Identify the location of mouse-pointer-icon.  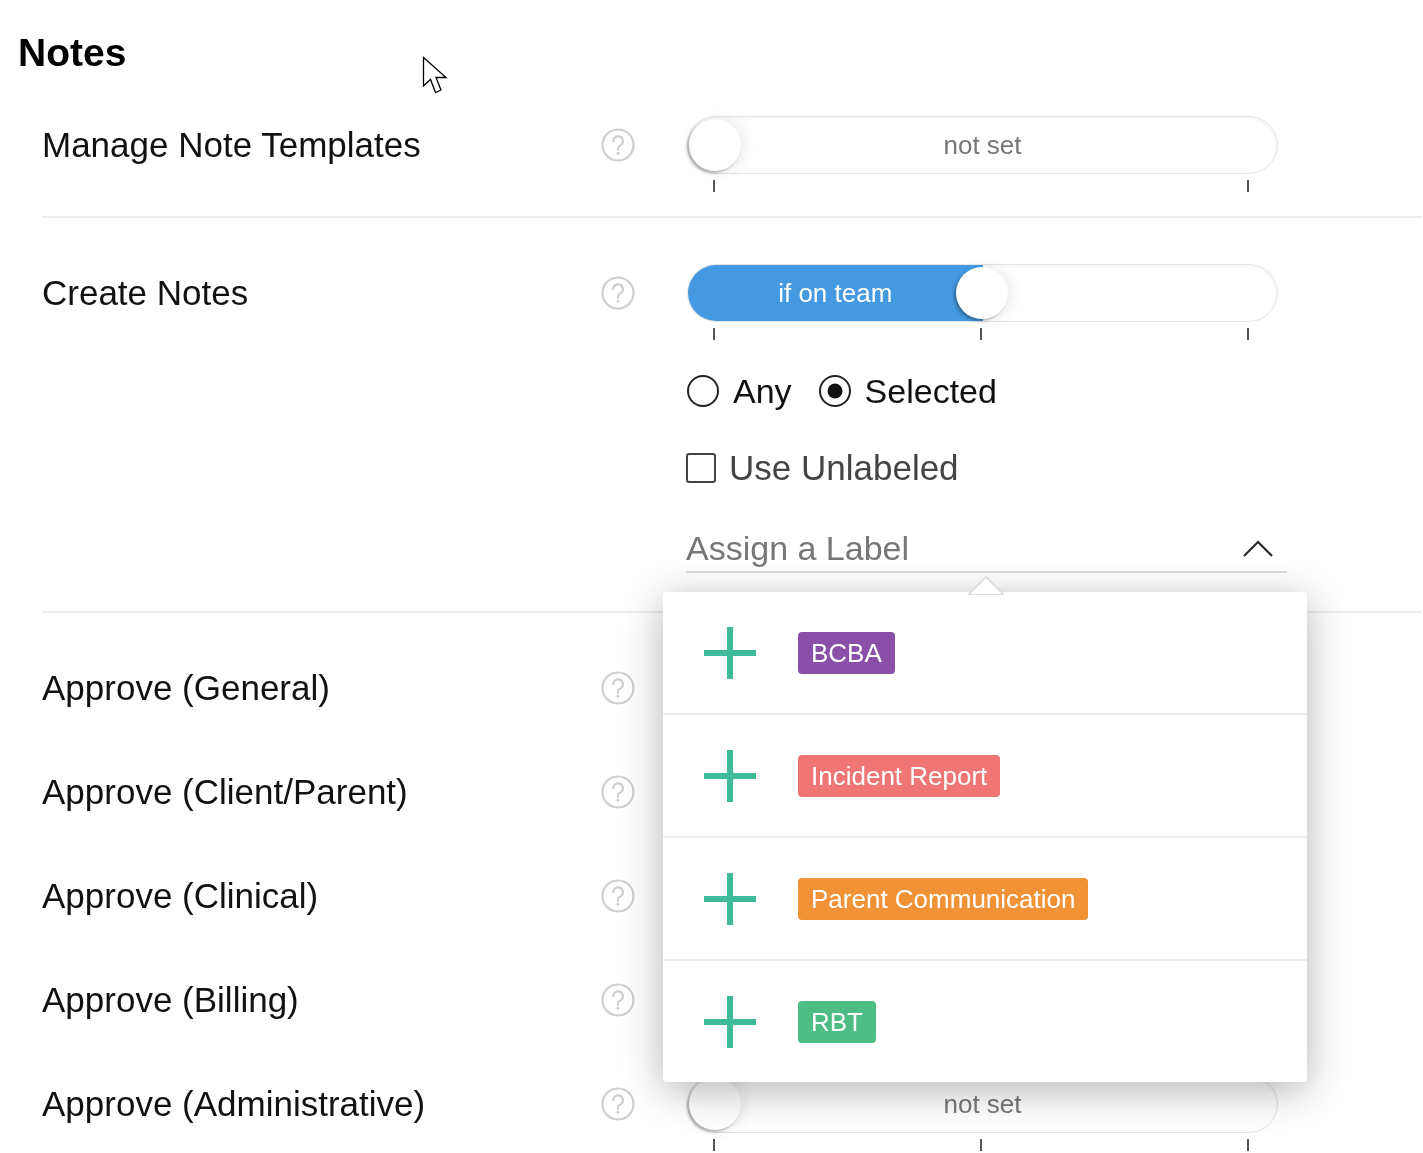
(435, 75).